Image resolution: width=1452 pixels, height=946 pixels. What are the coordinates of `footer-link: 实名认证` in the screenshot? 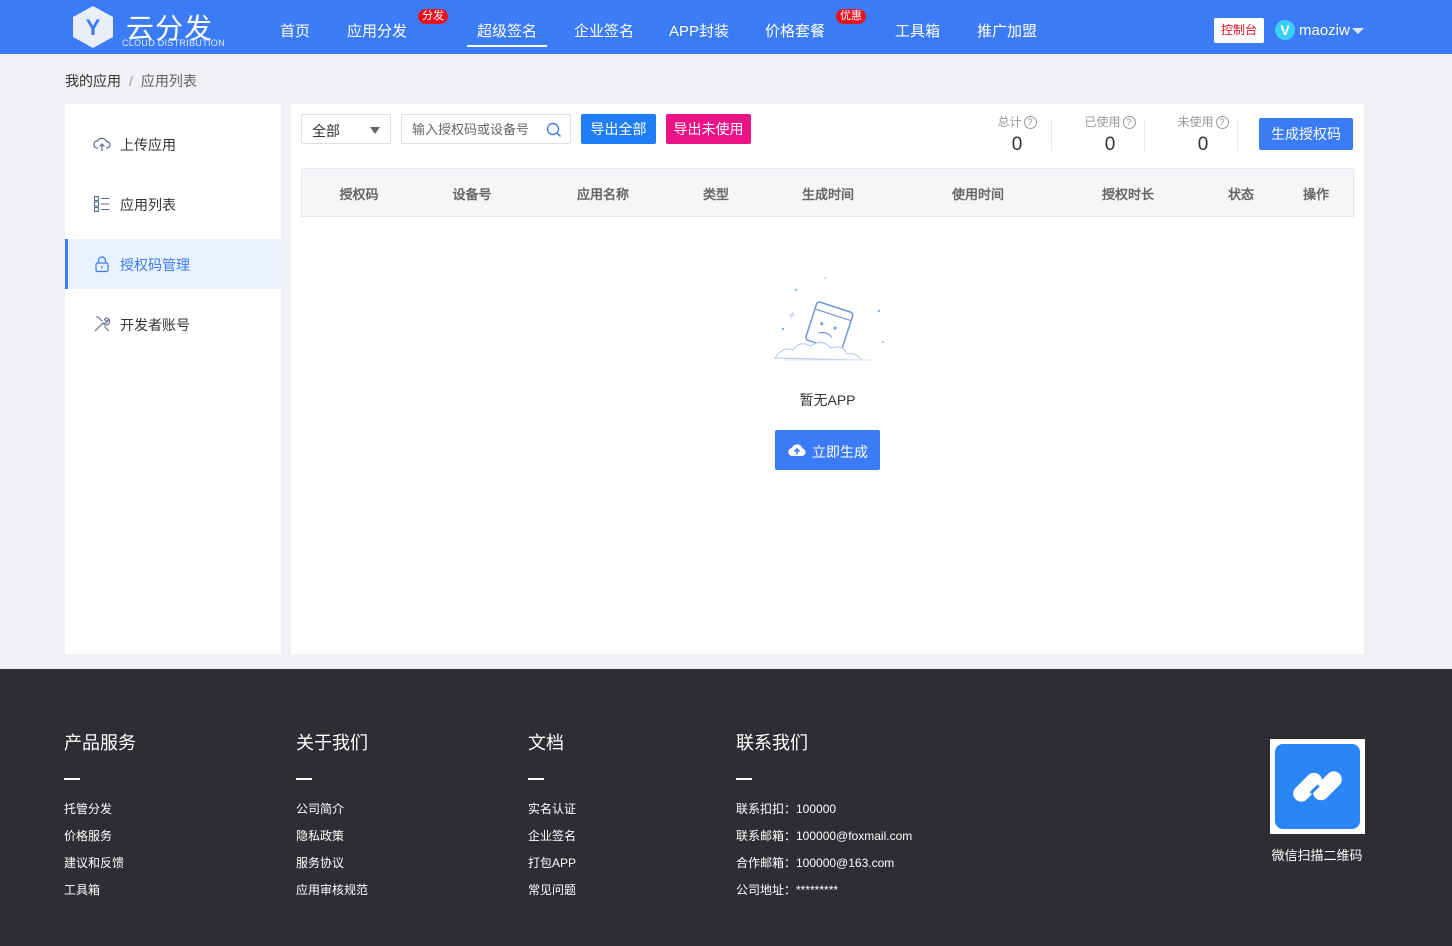 It's located at (552, 809).